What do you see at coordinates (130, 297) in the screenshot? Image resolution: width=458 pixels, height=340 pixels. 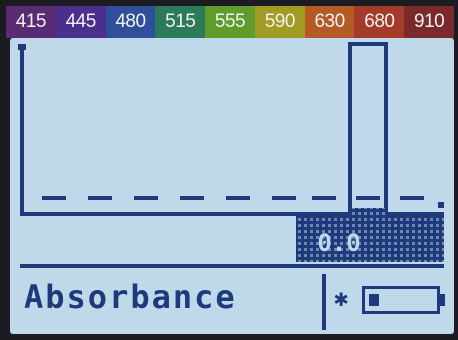 I see `measurement-mode-label: Absorbance` at bounding box center [130, 297].